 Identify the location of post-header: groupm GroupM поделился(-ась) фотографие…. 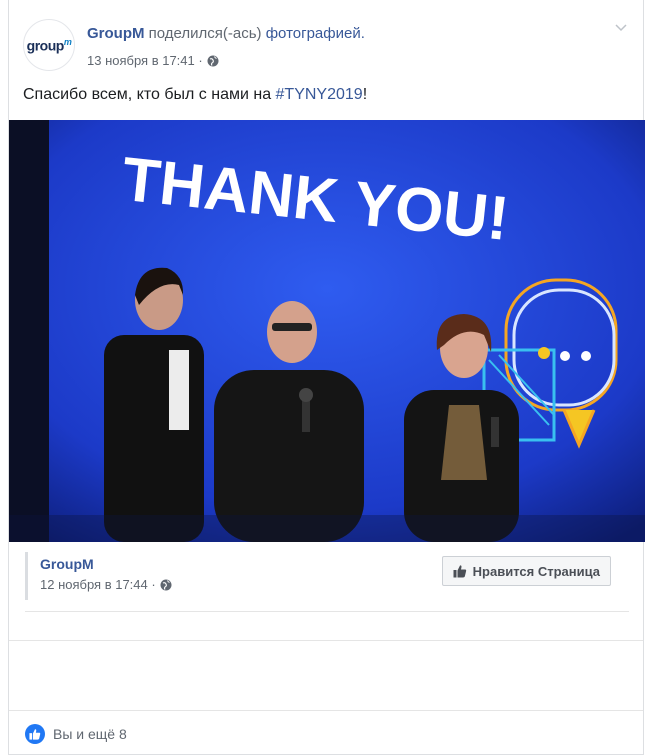
(326, 47).